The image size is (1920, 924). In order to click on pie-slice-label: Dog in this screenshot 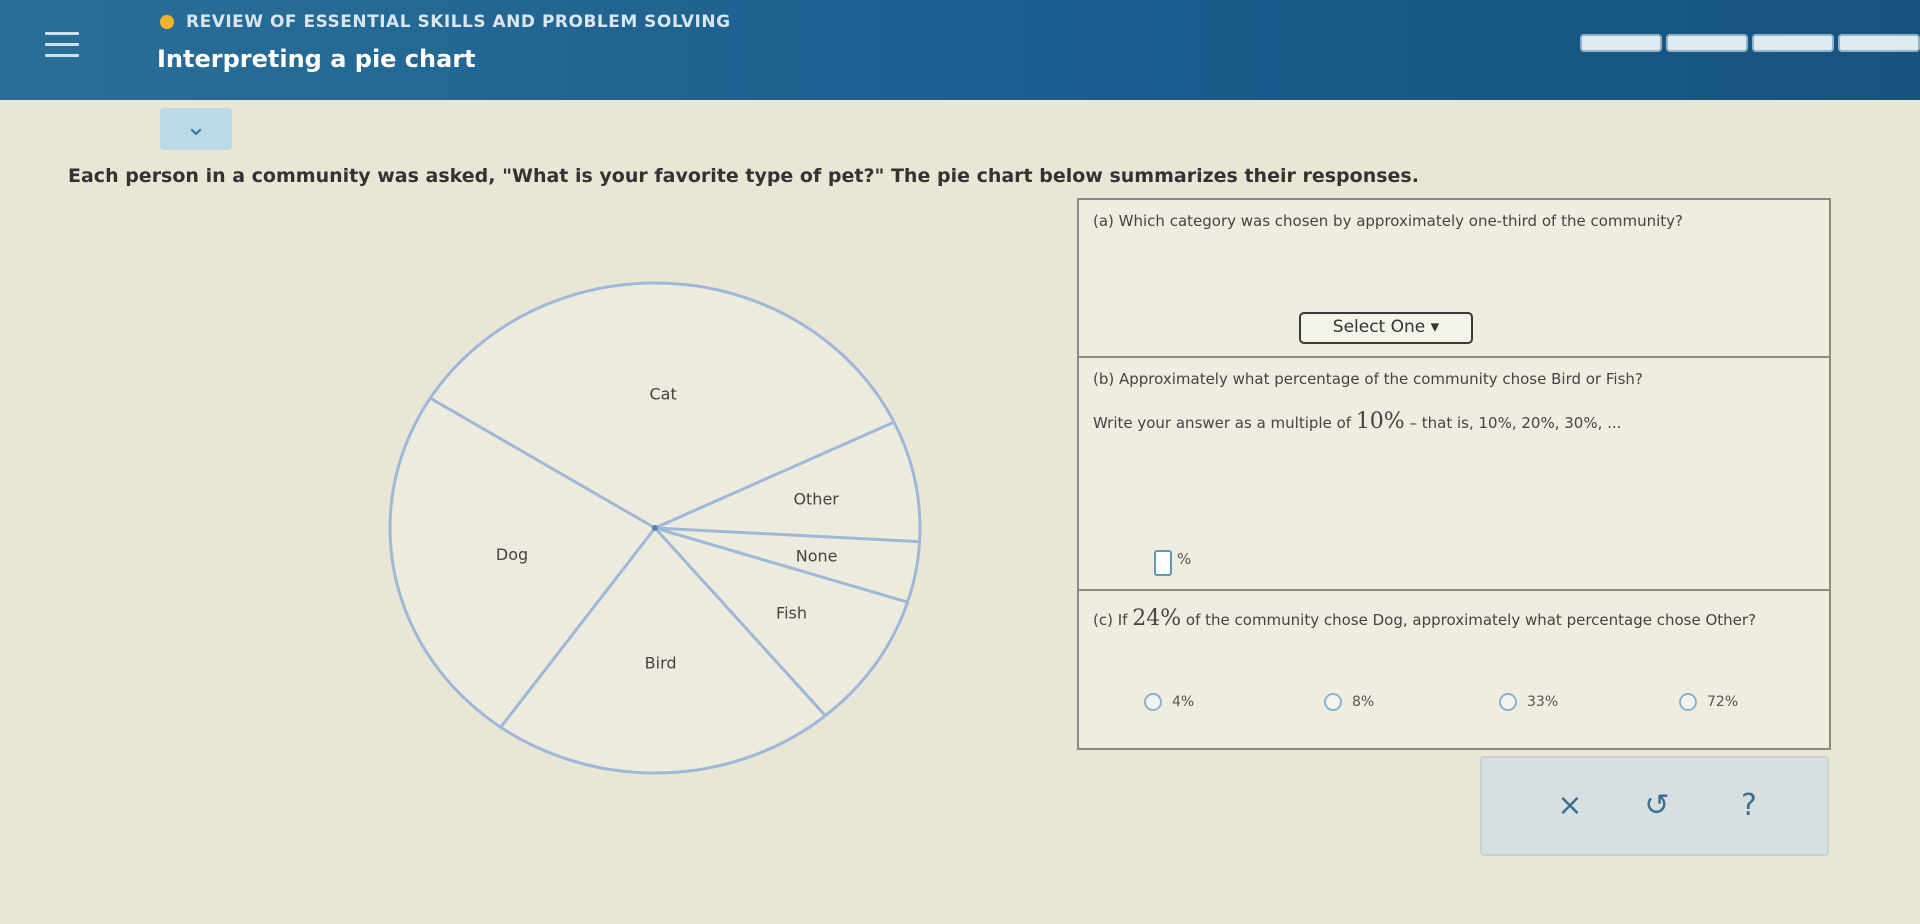, I will do `click(512, 554)`.